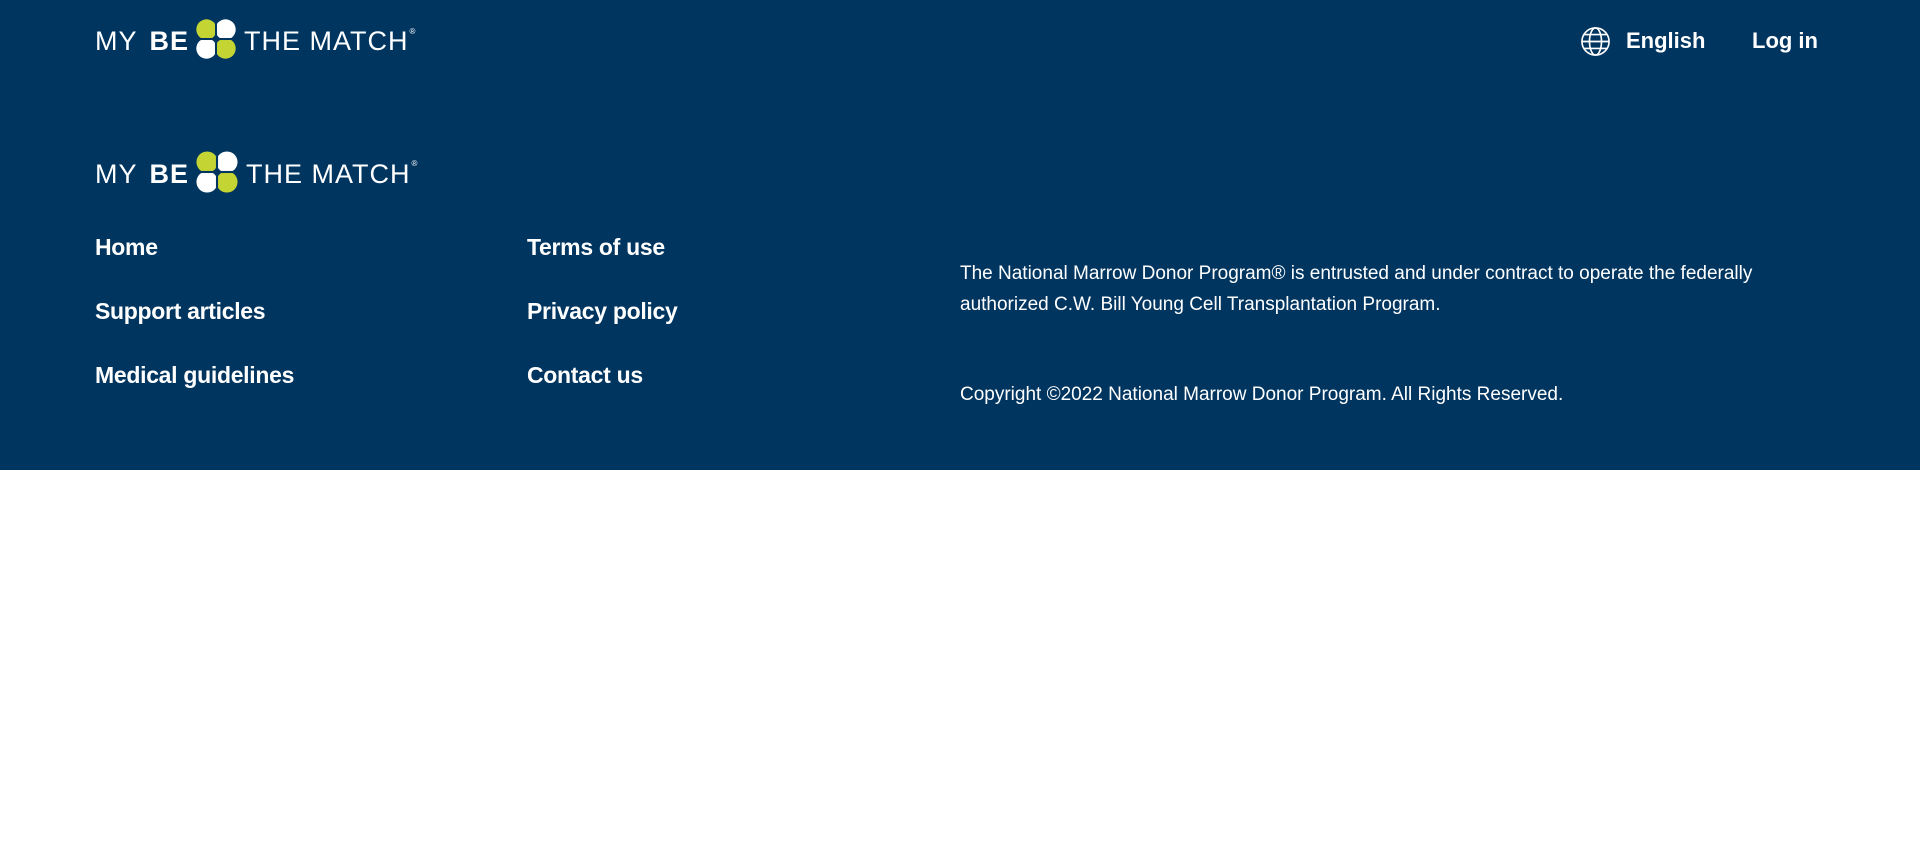 The image size is (1920, 846). Describe the element at coordinates (960, 41) in the screenshot. I see `site-header: MY BE THE MATCH ® English Log in` at that location.